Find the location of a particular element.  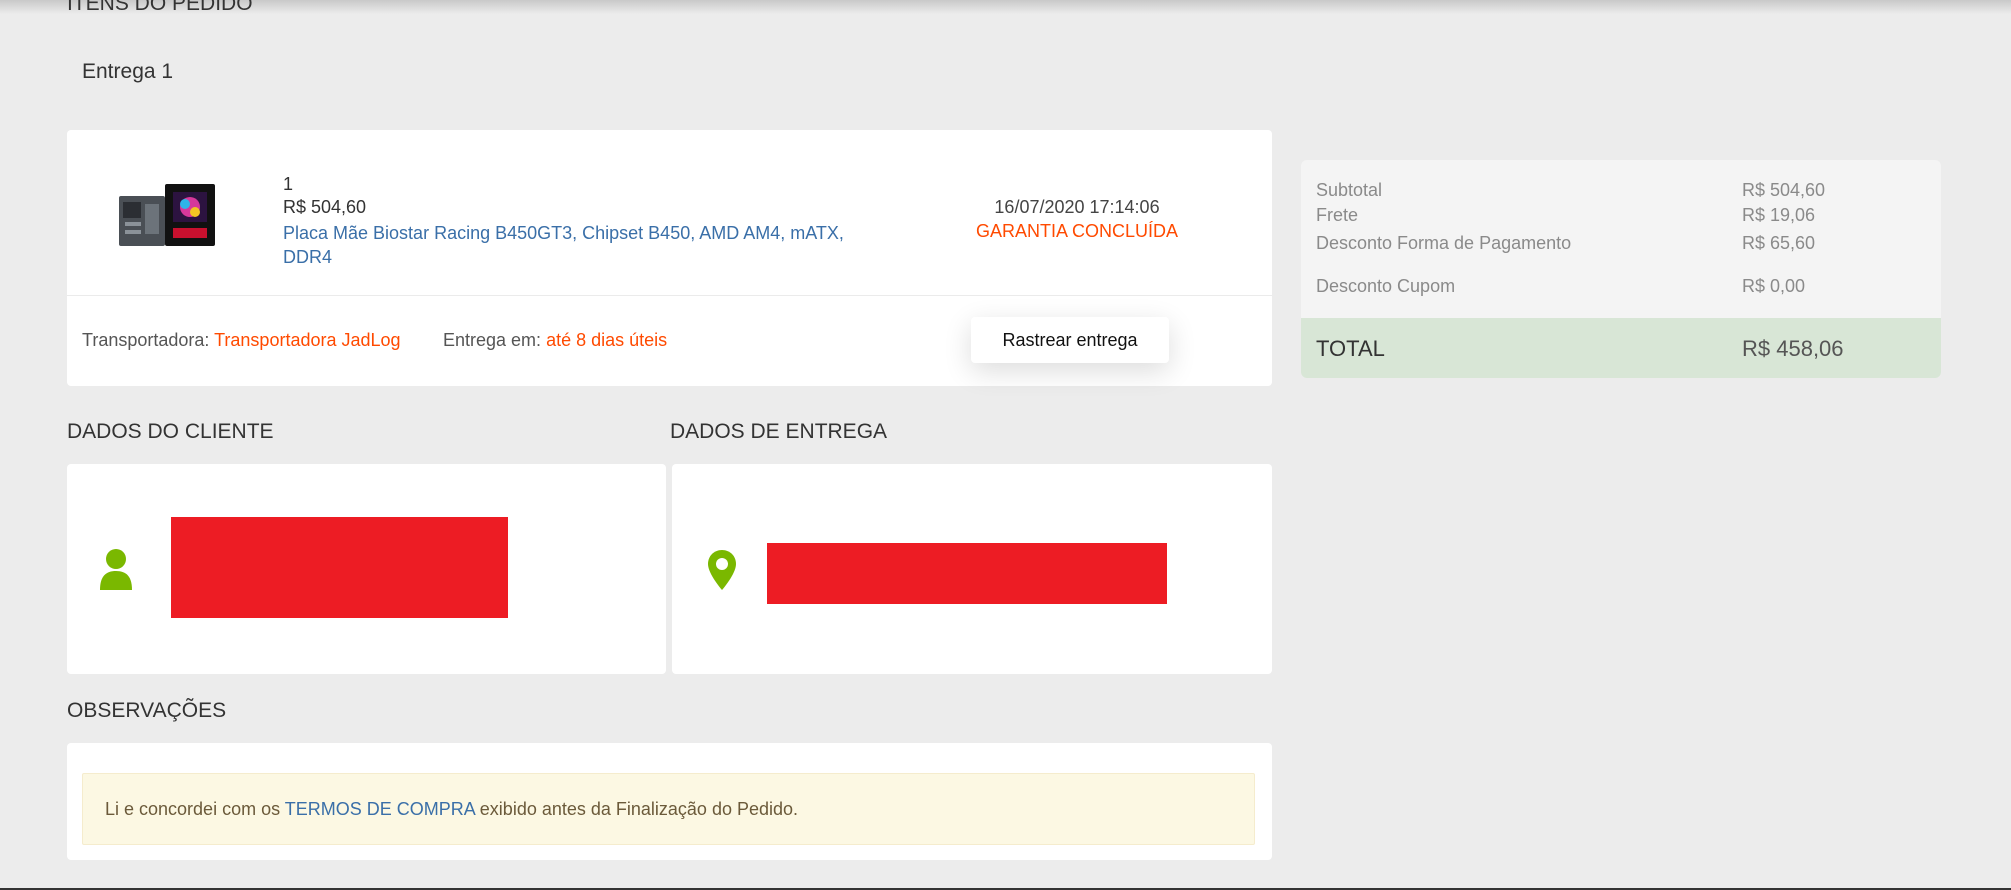

delivery-time-value: até 8 dias úteis is located at coordinates (607, 340).